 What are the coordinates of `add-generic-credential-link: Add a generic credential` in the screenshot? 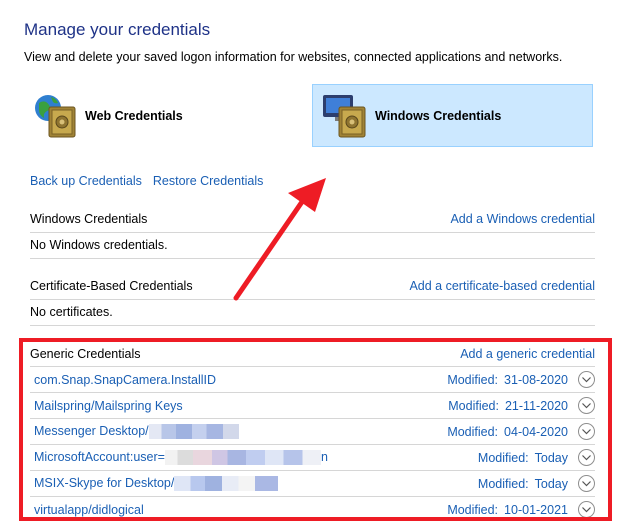 It's located at (527, 354).